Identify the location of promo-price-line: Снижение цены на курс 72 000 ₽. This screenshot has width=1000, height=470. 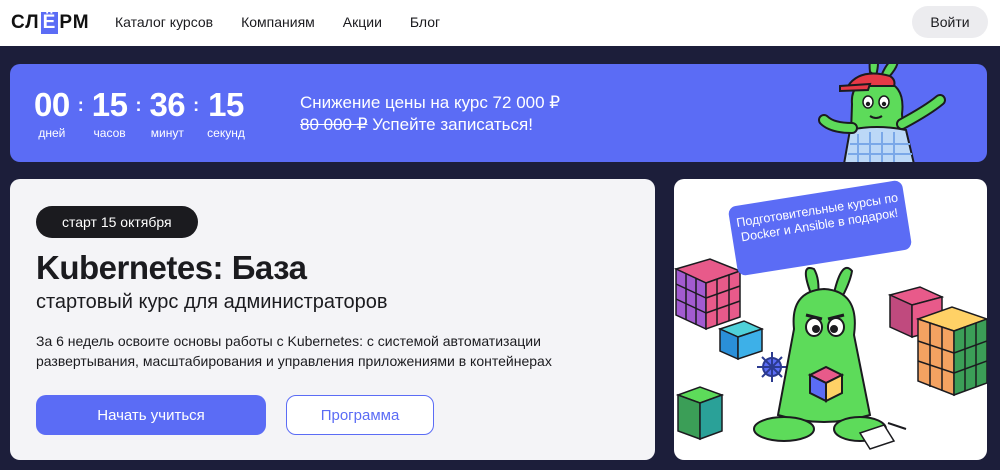
(430, 102).